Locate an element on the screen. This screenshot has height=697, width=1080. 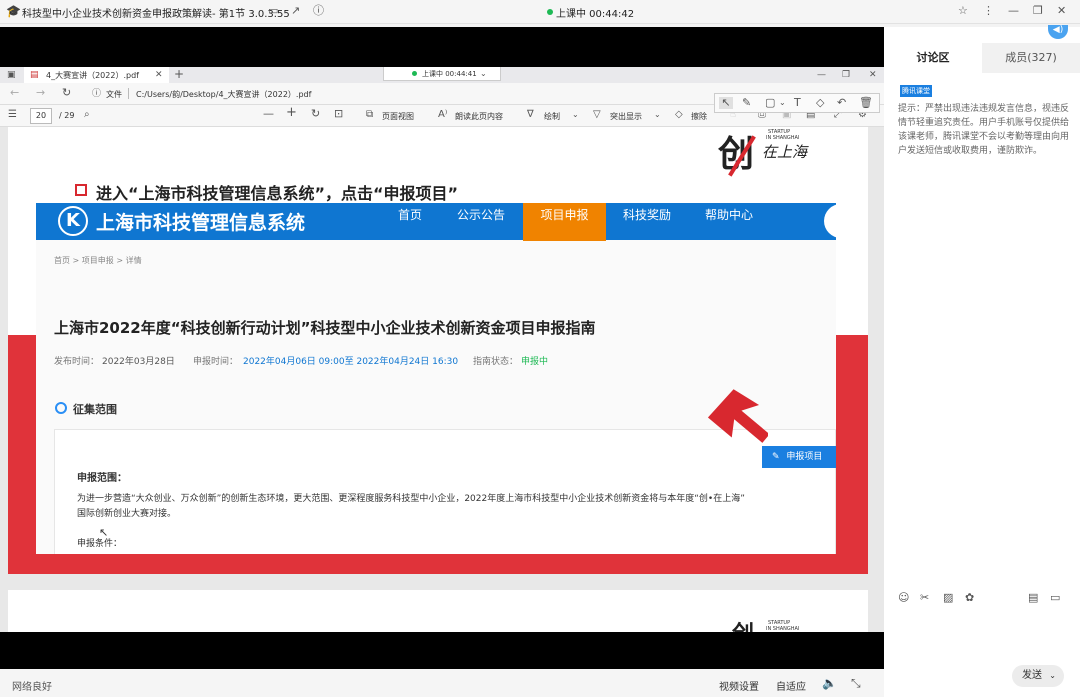
class-pill: 上课中 00:44:41 ⌄ is located at coordinates (442, 74).